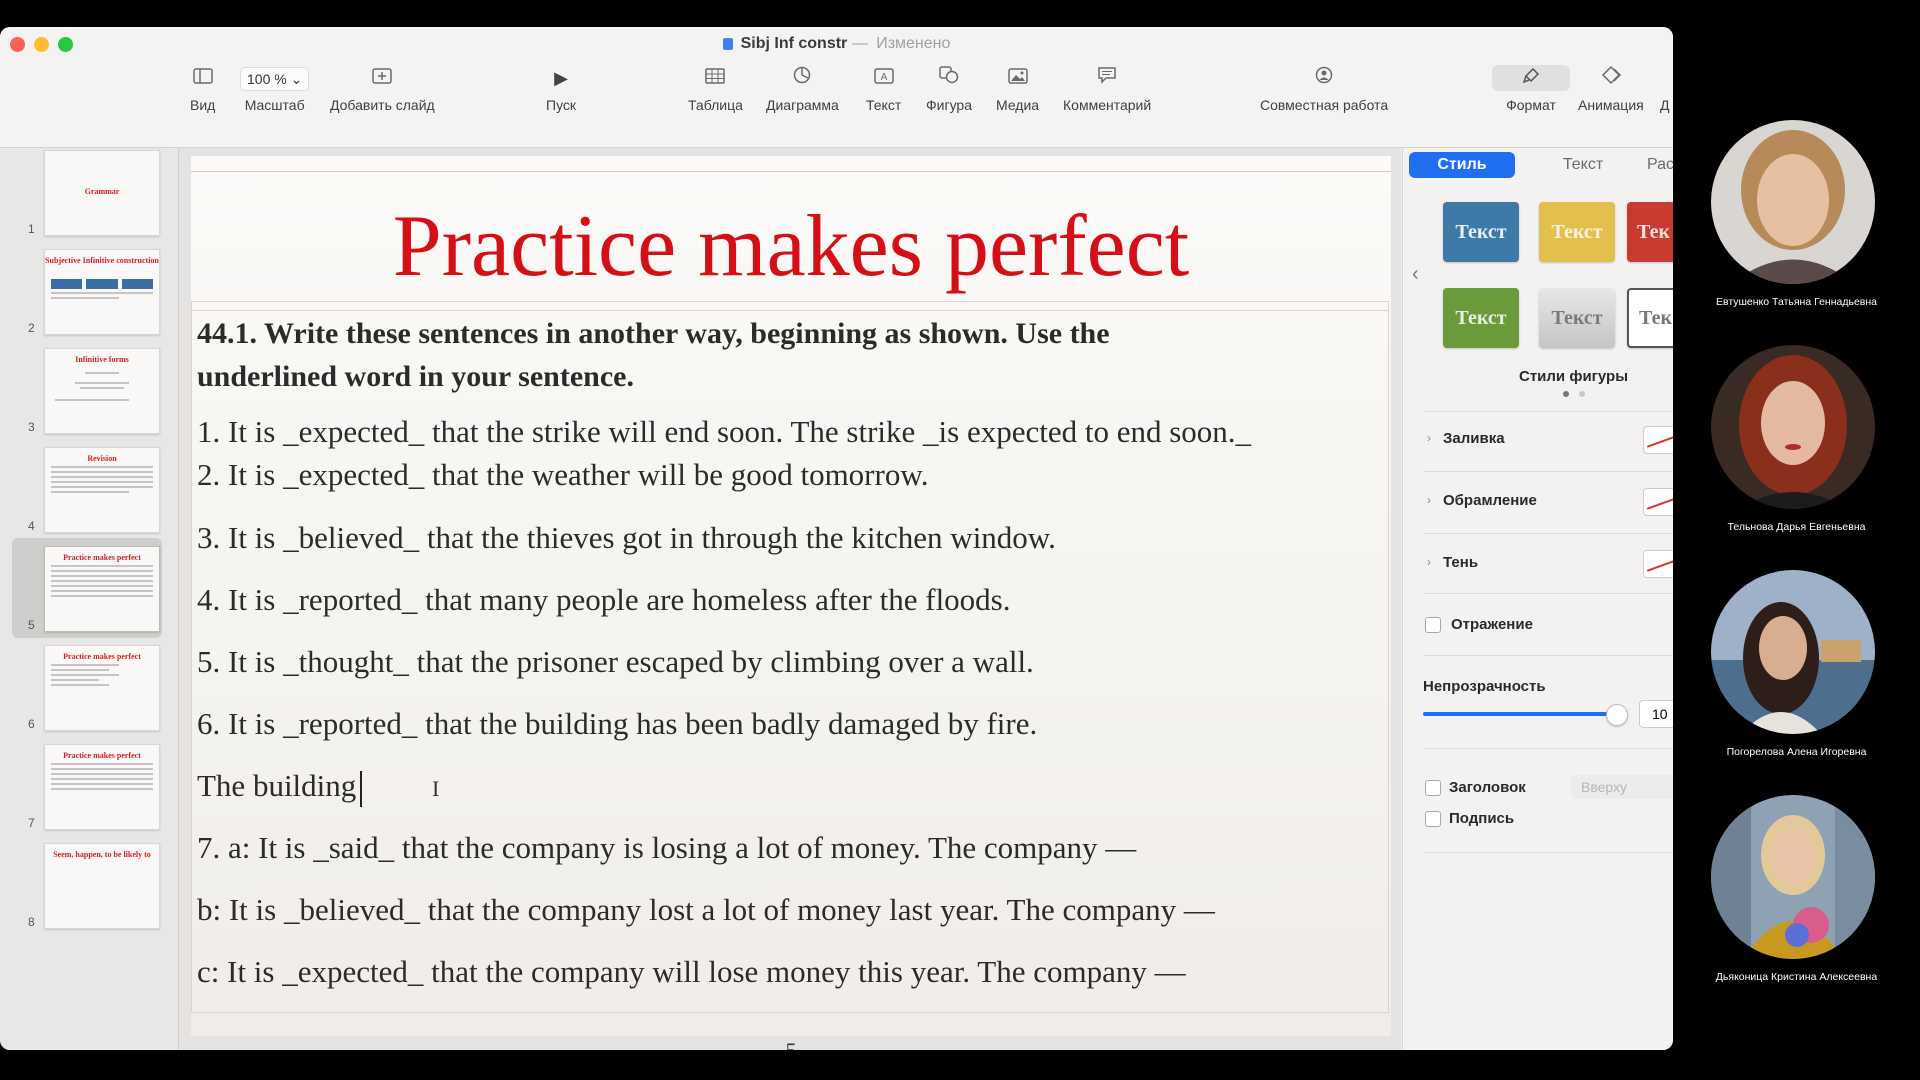  Describe the element at coordinates (561, 105) in the screenshot. I see `play-label: Пуск` at that location.